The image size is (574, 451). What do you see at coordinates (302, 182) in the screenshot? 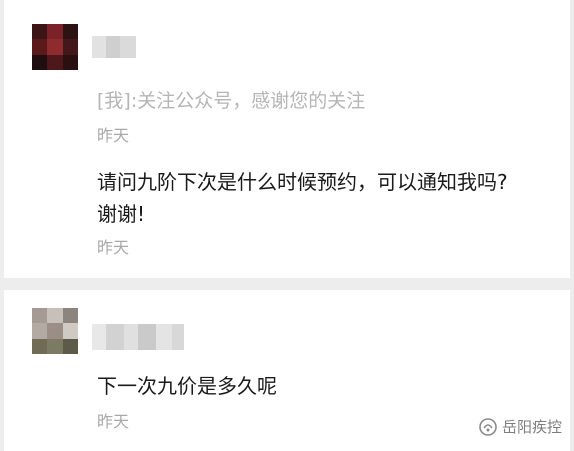
I see `comment-line: 请问九阶下次是什么时候预约，可以通知我吗?` at bounding box center [302, 182].